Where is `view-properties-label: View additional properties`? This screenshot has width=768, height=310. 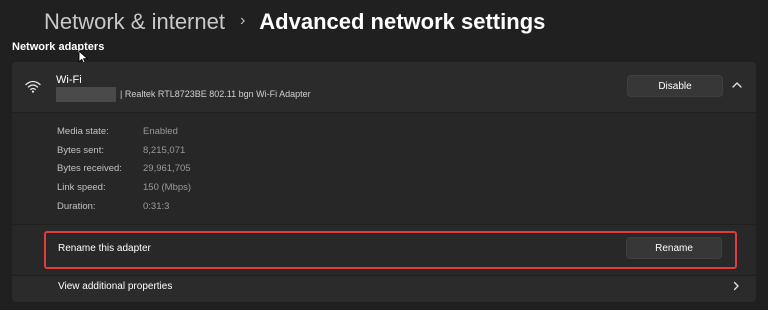 view-properties-label: View additional properties is located at coordinates (115, 286).